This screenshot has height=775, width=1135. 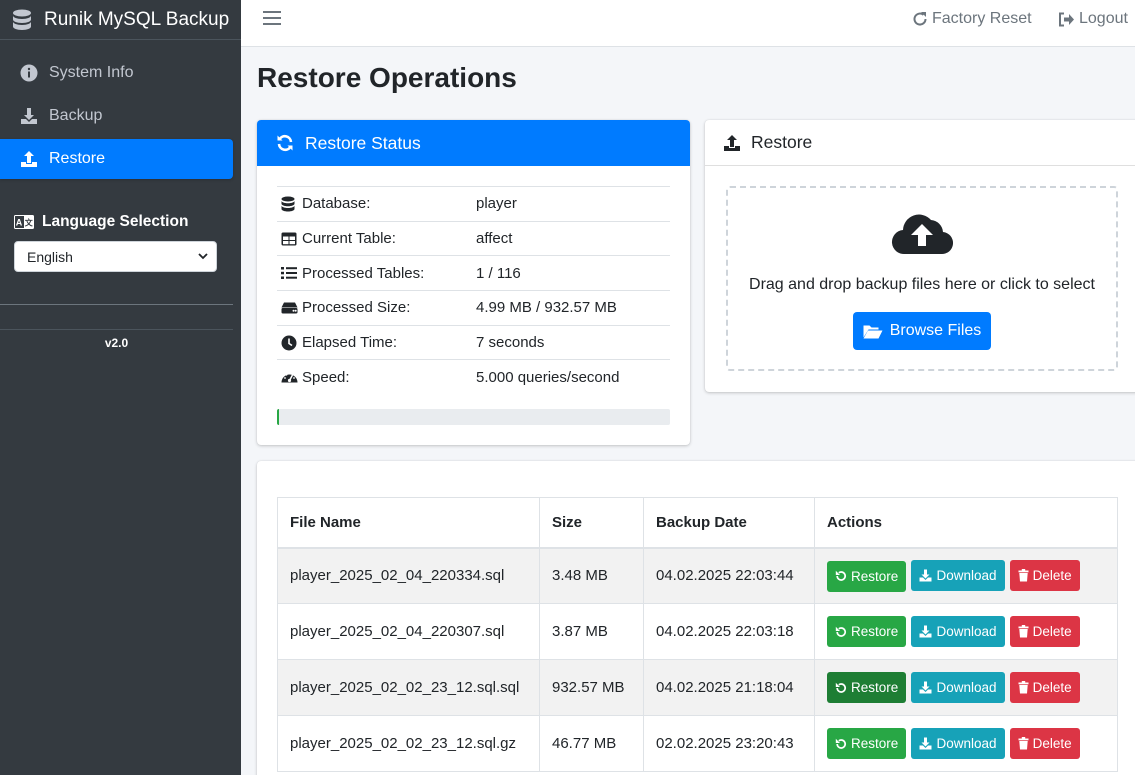 What do you see at coordinates (115, 256) in the screenshot?
I see `language-select: English` at bounding box center [115, 256].